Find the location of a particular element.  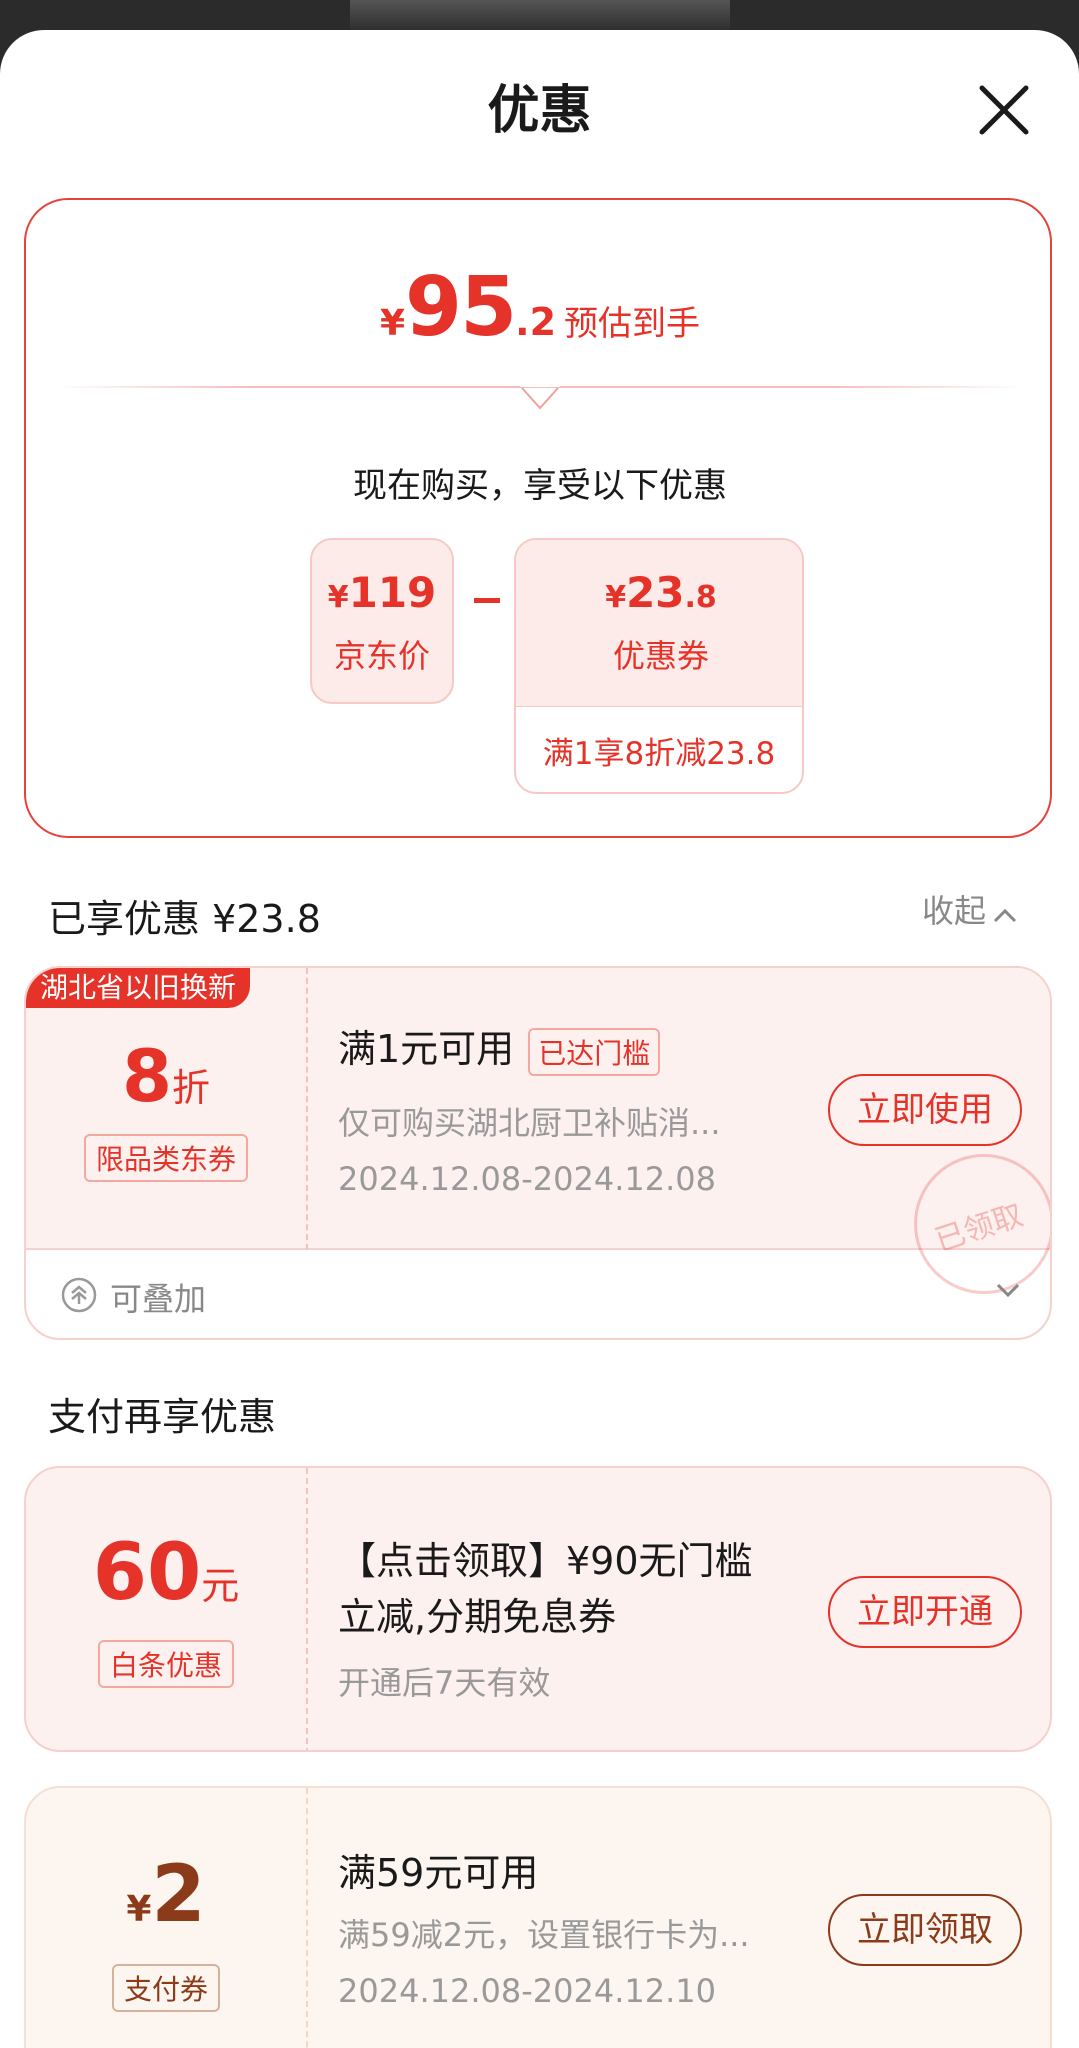

threshold-reached-tag: 已达门槛 is located at coordinates (594, 1051).